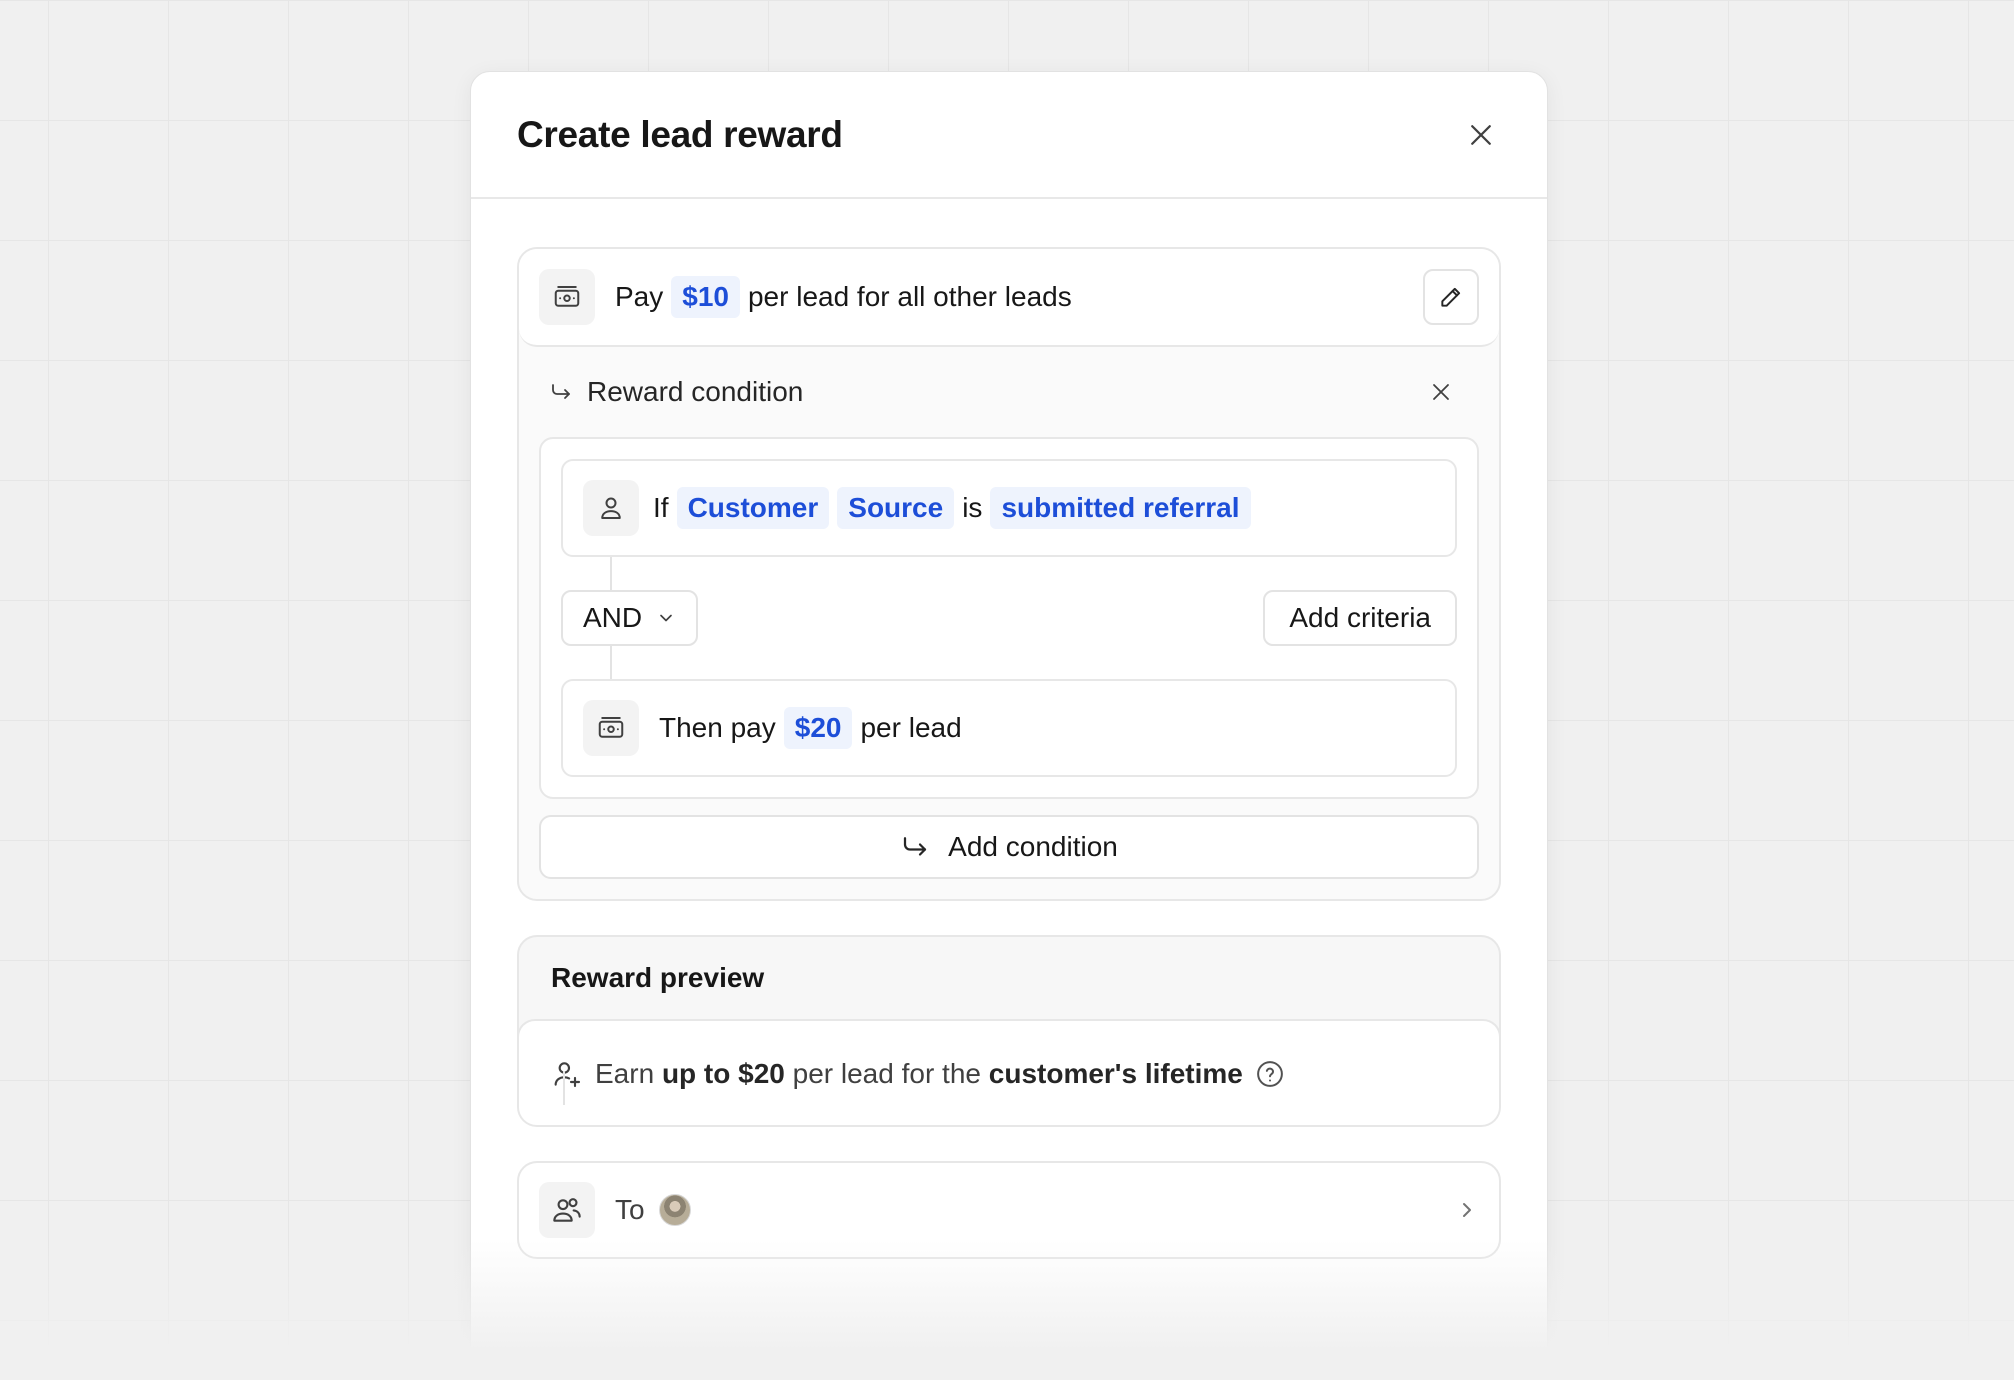 Image resolution: width=2014 pixels, height=1380 pixels. Describe the element at coordinates (1467, 1210) in the screenshot. I see `chevron-right-icon` at that location.